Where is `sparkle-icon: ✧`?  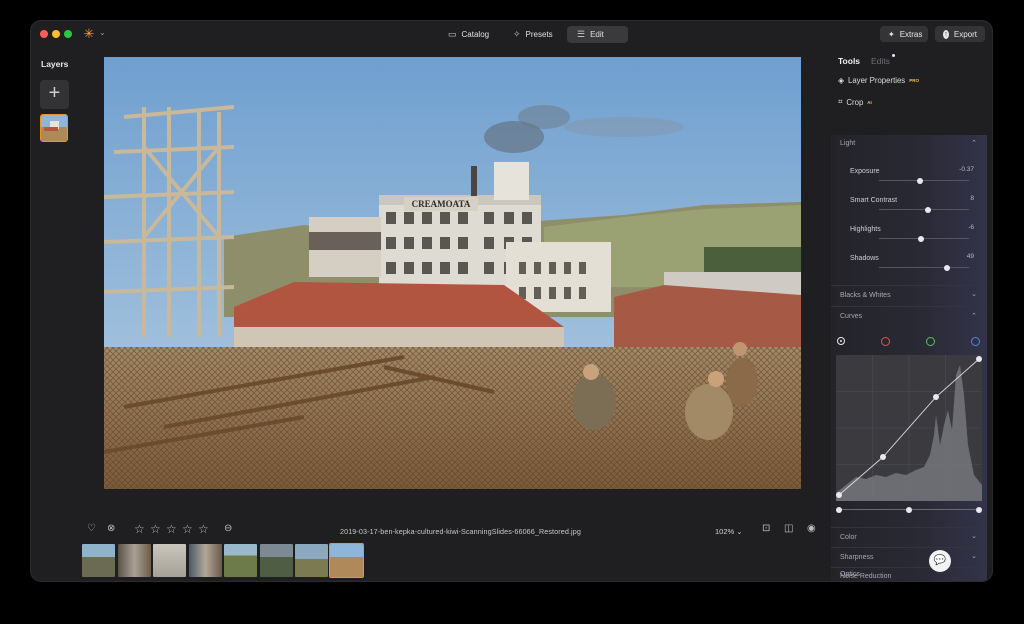
sparkle-icon: ✧ is located at coordinates (517, 34).